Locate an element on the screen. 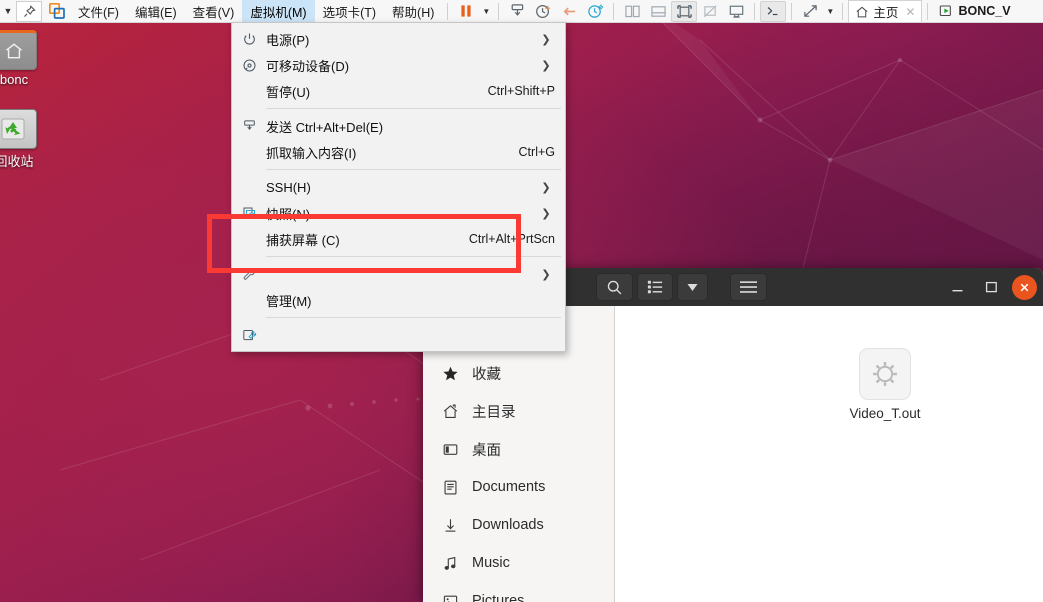 This screenshot has height=602, width=1043. menu-edit: 编辑(E) is located at coordinates (156, 12).